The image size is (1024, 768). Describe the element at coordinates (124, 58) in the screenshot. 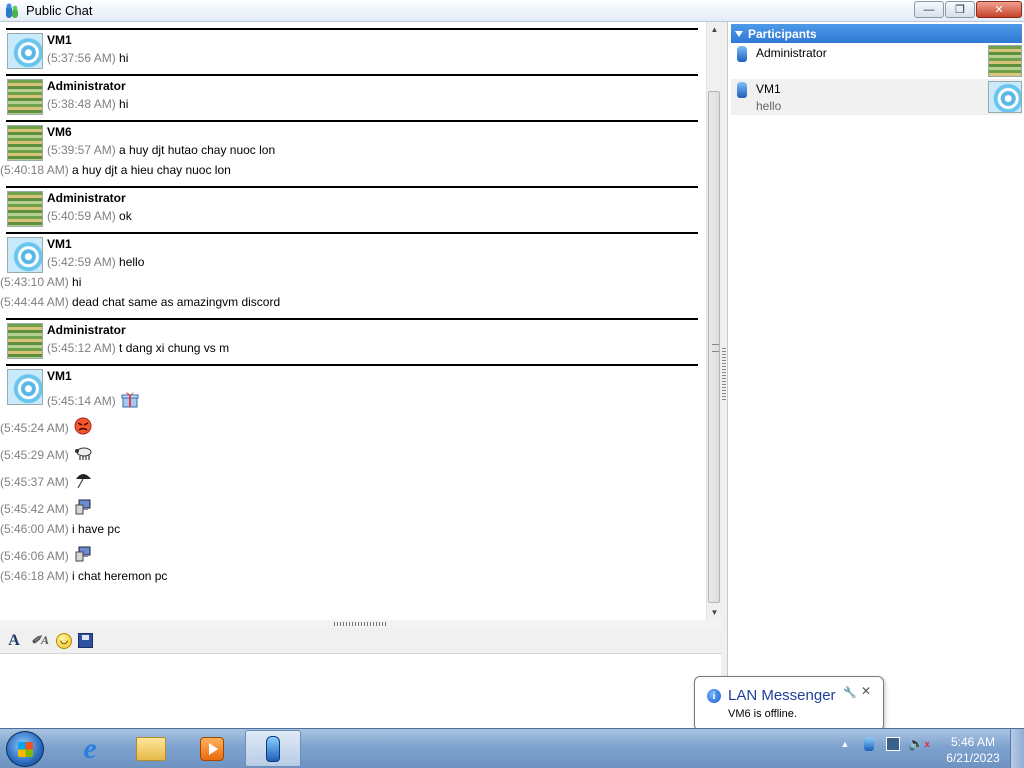

I see `message-text: hi` at that location.